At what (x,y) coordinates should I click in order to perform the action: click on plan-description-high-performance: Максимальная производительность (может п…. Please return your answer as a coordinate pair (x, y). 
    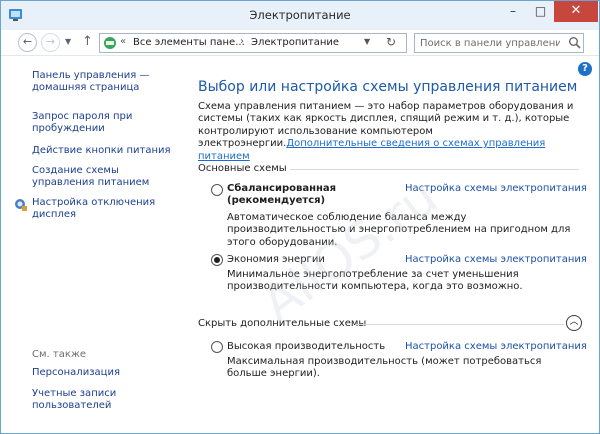
    Looking at the image, I should click on (384, 368).